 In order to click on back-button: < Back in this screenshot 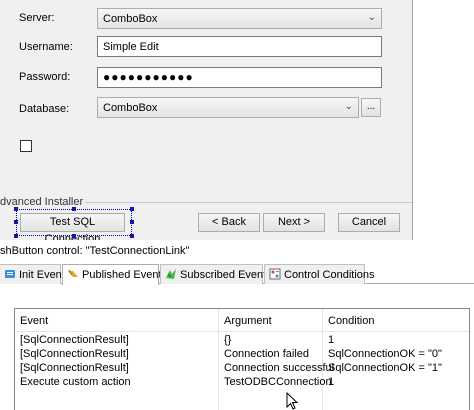, I will do `click(229, 222)`.